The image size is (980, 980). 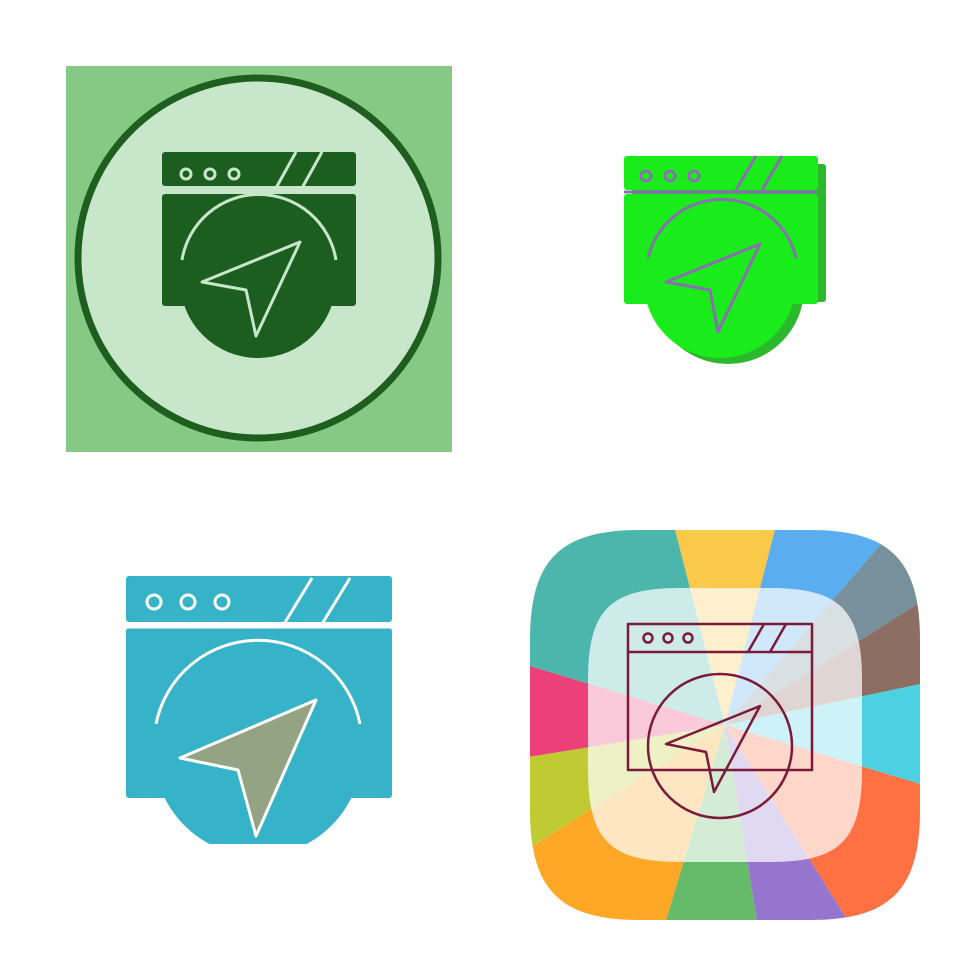 What do you see at coordinates (260, 709) in the screenshot?
I see `browser-navigation-icon-teal-flat` at bounding box center [260, 709].